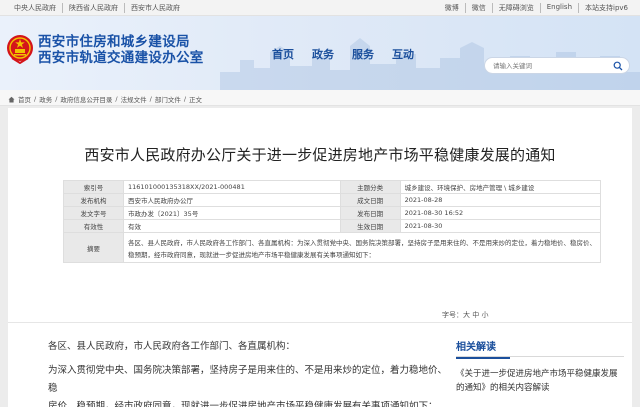 The height and width of the screenshot is (407, 640). Describe the element at coordinates (320, 98) in the screenshot. I see `breadcrumb: 首页 / 政务 / 政府信息公开目录 / 法规文件 / 部门文件 / 正文` at that location.